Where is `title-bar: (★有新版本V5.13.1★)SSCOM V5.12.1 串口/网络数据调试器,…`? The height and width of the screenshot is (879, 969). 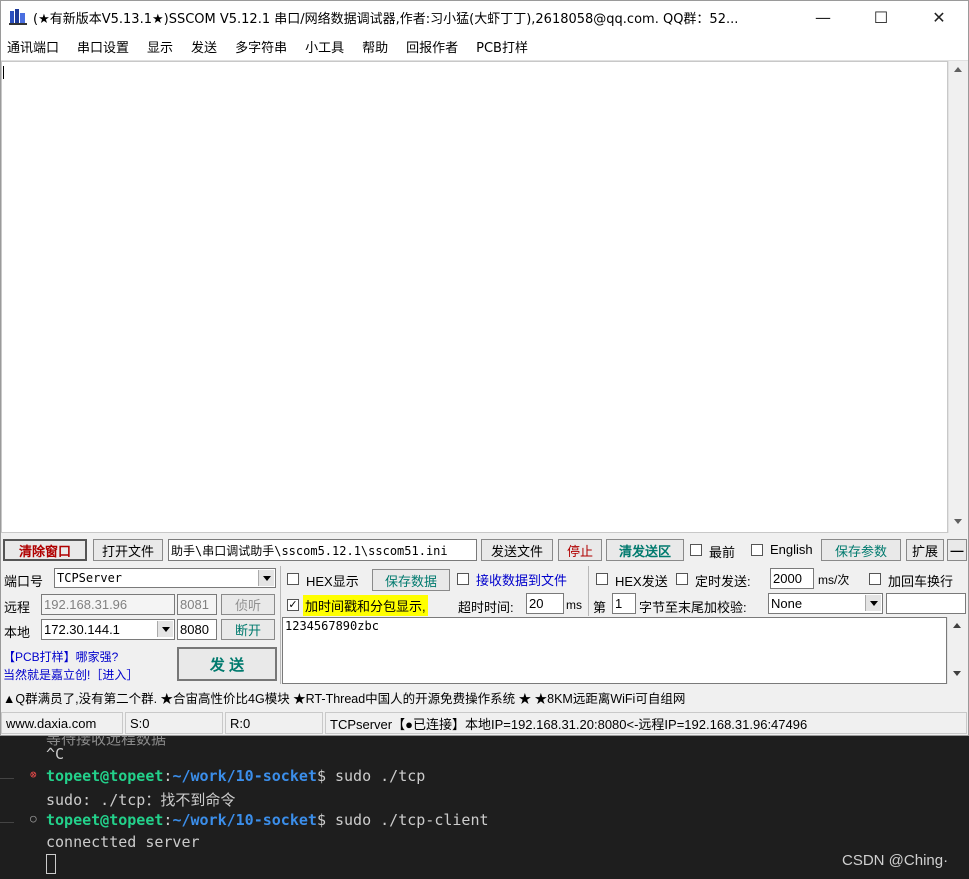
title-bar: (★有新版本V5.13.1★)SSCOM V5.12.1 串口/网络数据调试器,… is located at coordinates (484, 17).